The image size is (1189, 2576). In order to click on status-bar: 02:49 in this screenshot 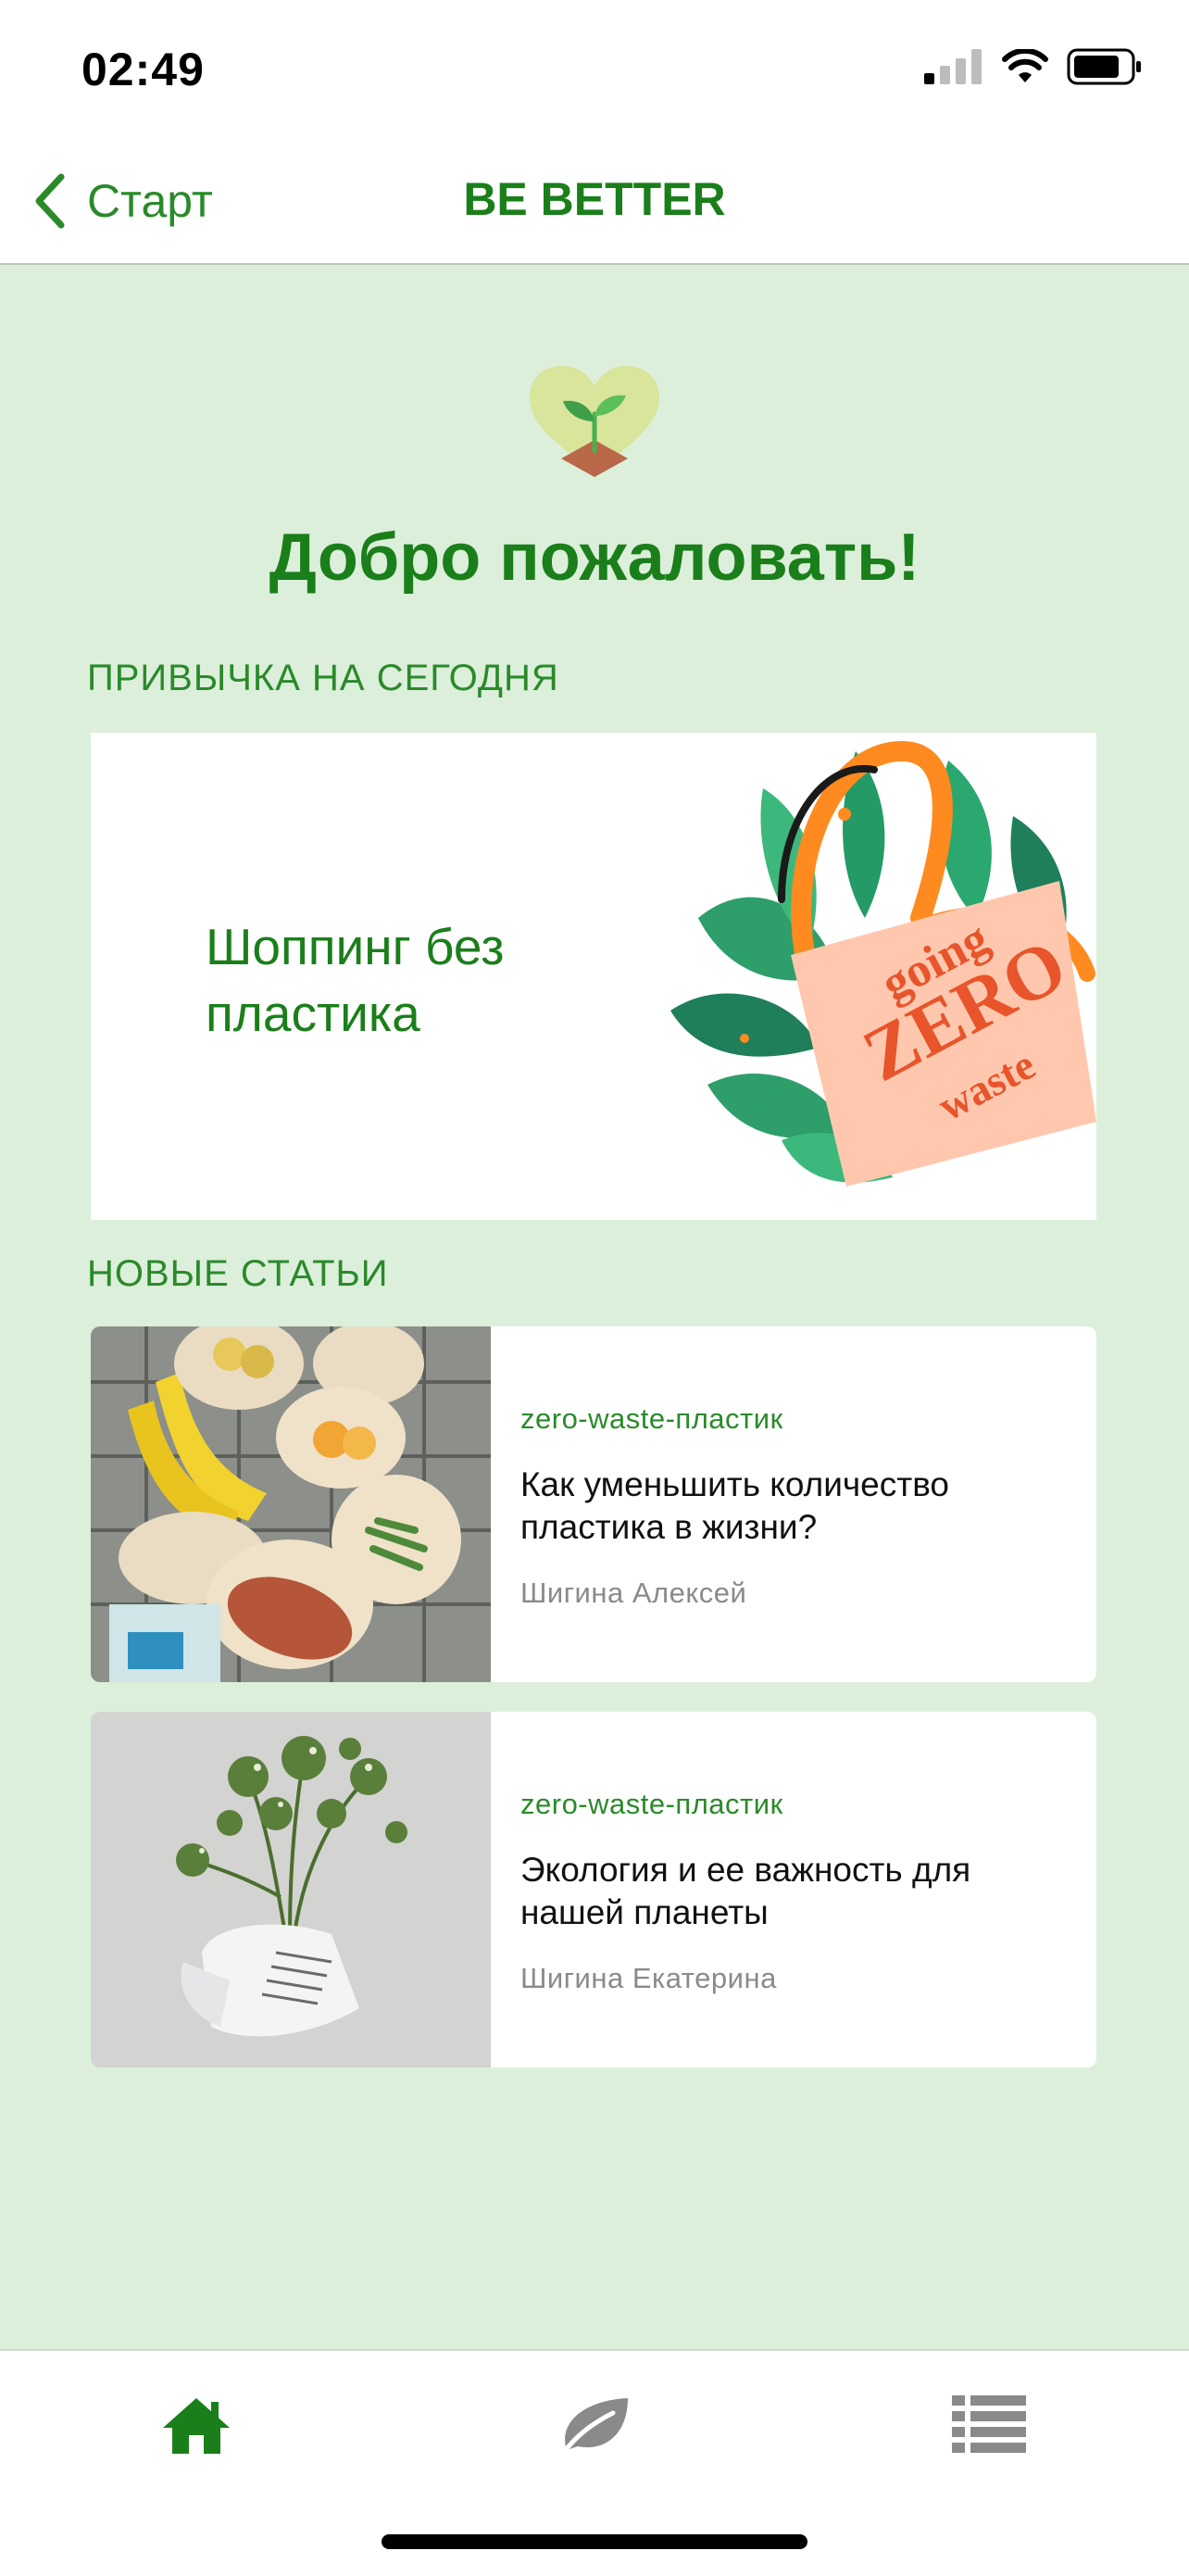, I will do `click(594, 69)`.